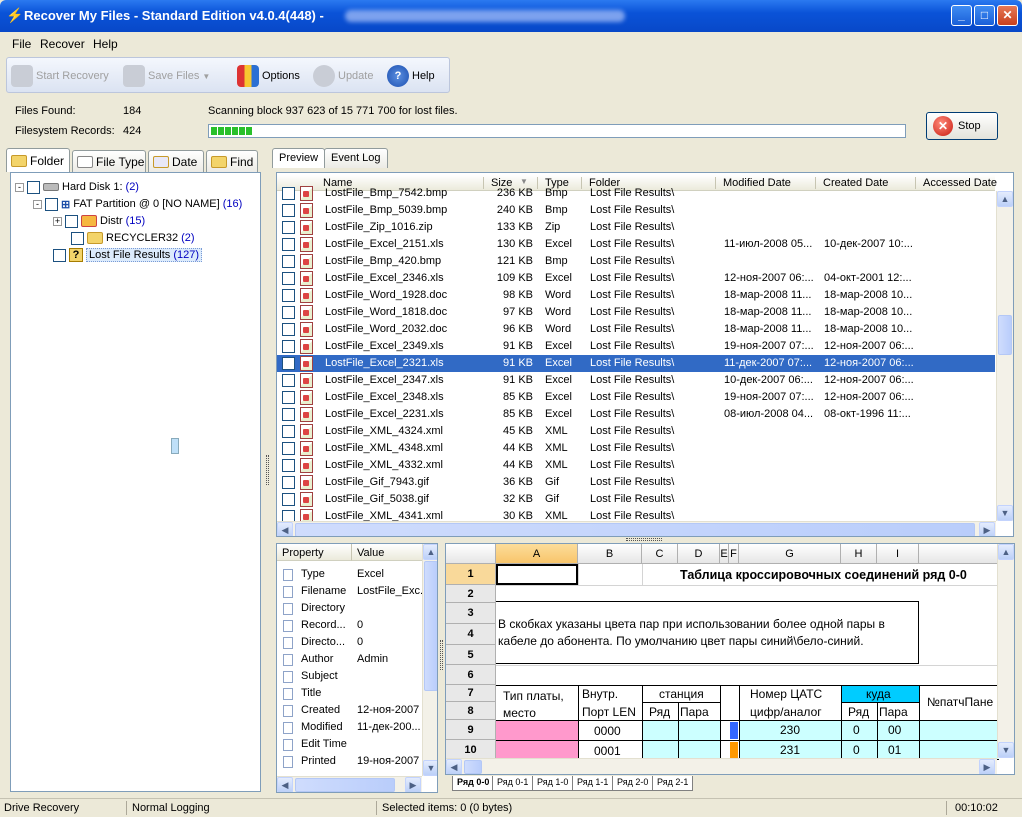 This screenshot has height=817, width=1022. What do you see at coordinates (38, 160) in the screenshot?
I see `tab-folder: Folder` at bounding box center [38, 160].